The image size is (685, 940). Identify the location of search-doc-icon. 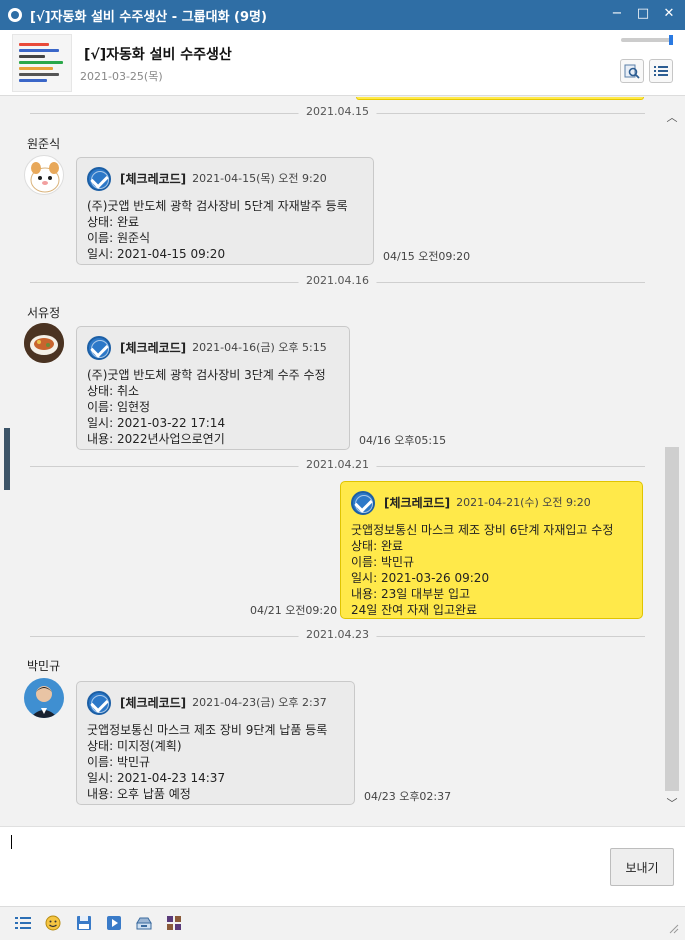
(632, 71).